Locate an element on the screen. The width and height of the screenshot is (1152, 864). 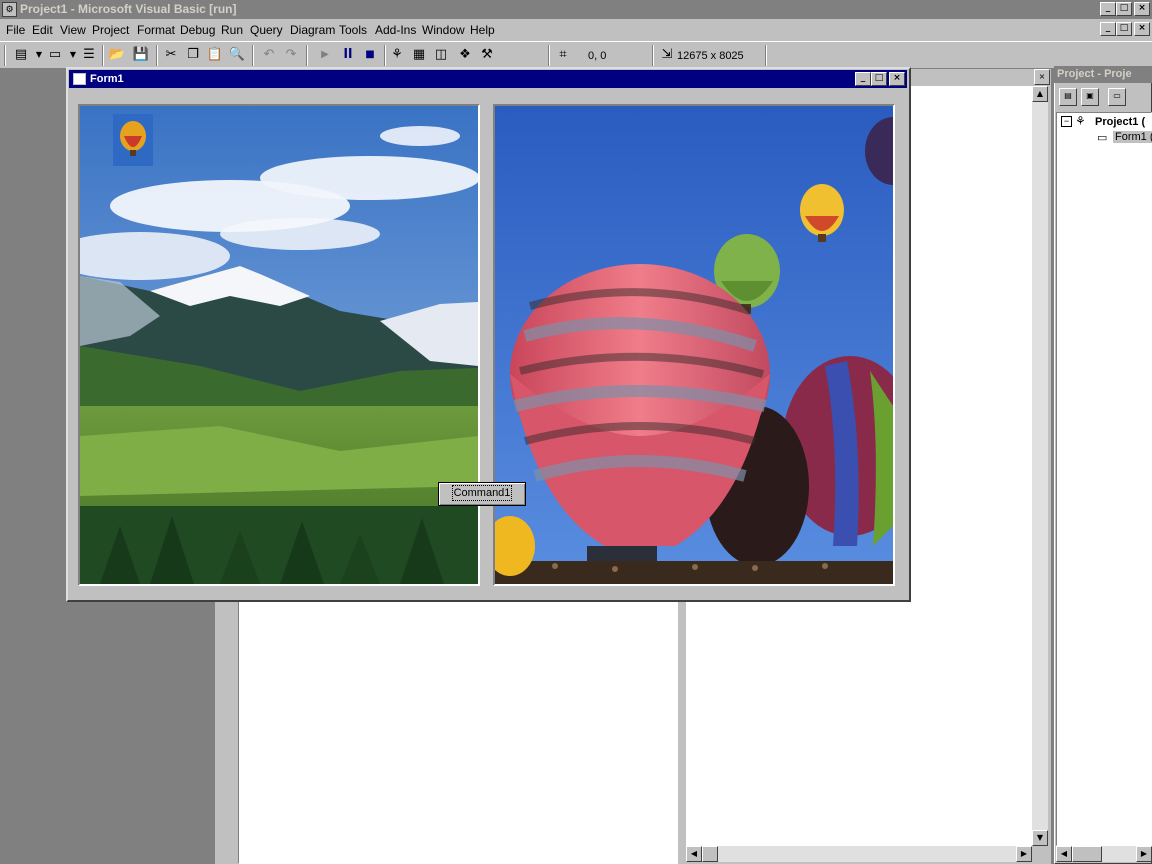
project-tree: − ⚘ Project1 ( ▭ Form1 ( is located at coordinates (1104, 479).